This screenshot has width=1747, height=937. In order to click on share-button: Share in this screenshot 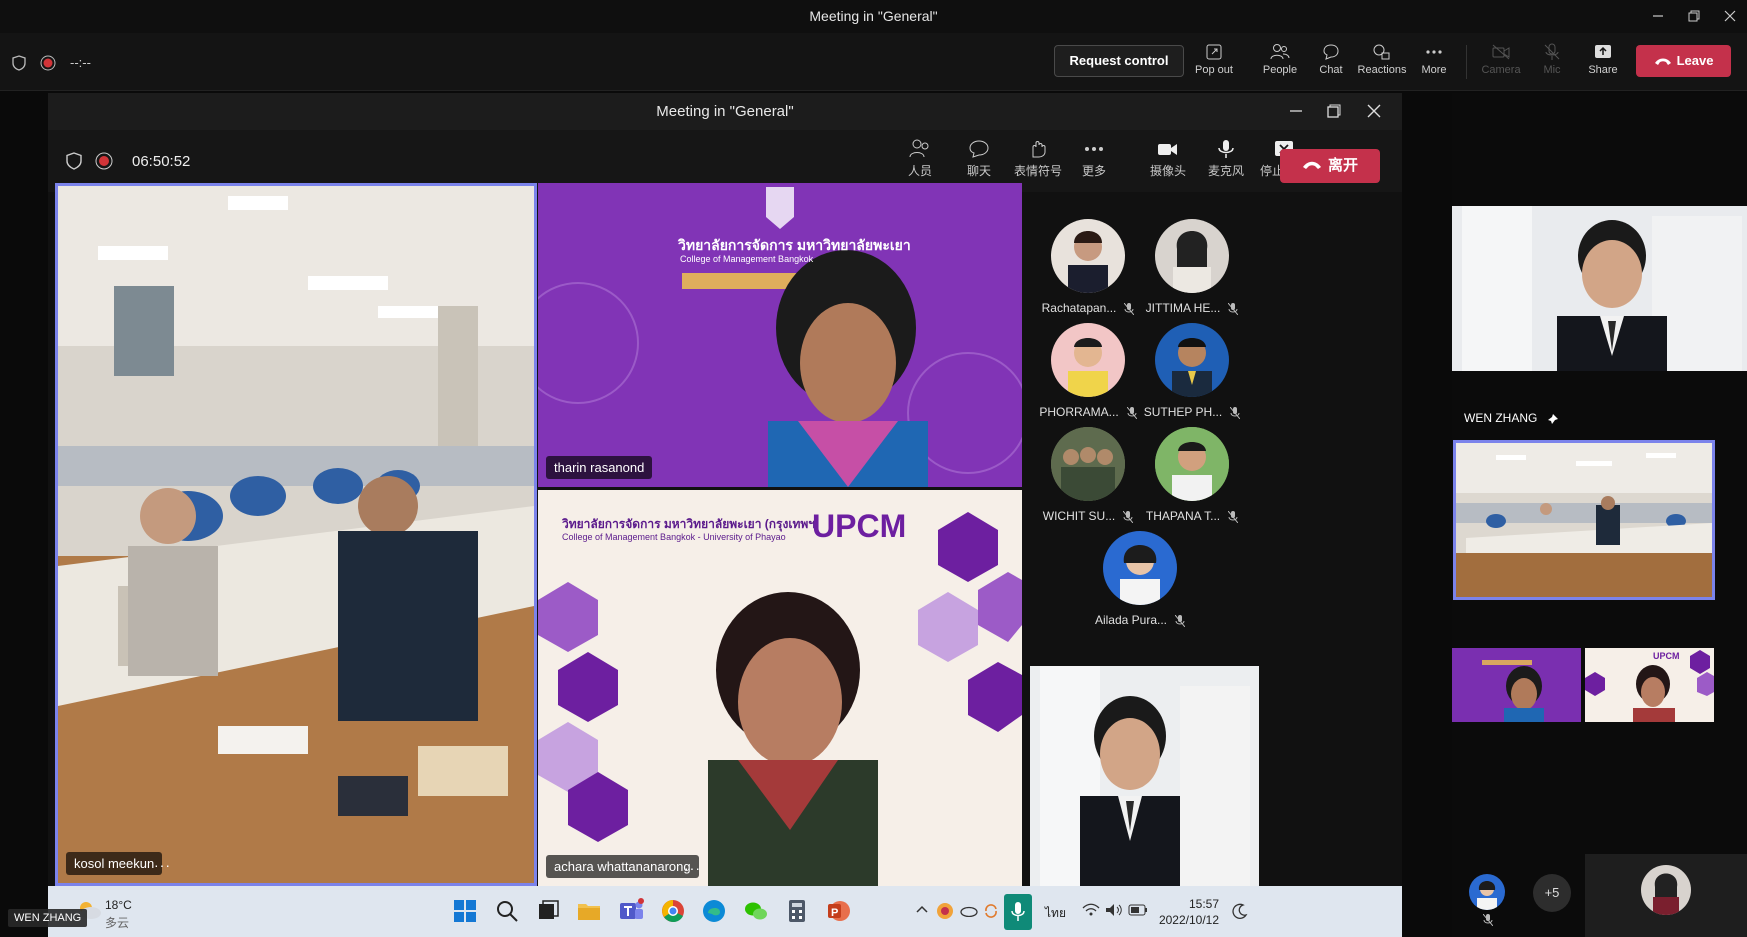, I will do `click(1603, 64)`.